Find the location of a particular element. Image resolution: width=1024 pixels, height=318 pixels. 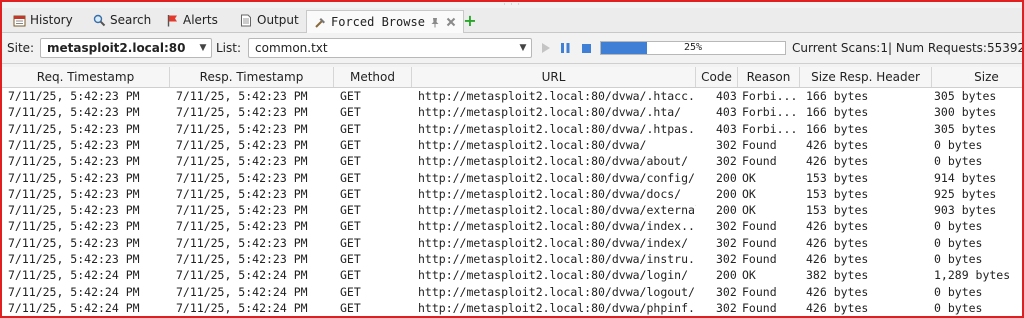

cell-size: 925 bytes is located at coordinates (965, 193).